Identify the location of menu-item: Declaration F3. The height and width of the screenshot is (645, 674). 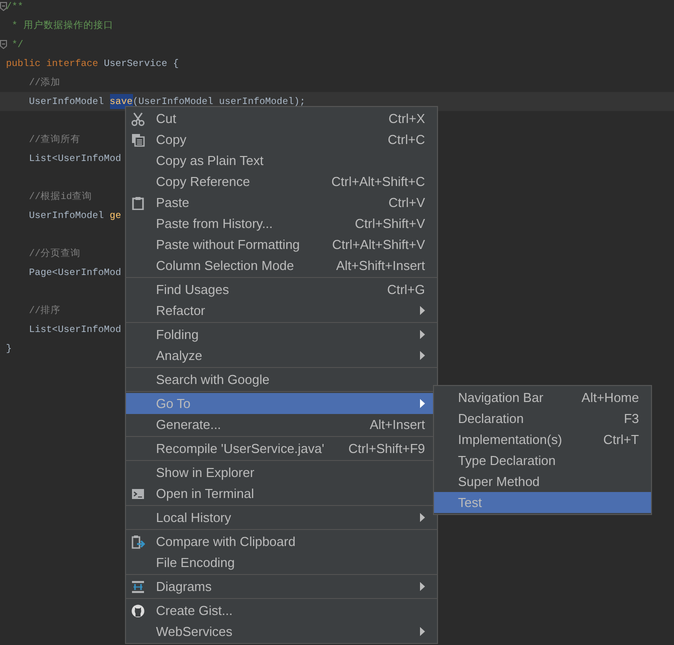
(542, 418).